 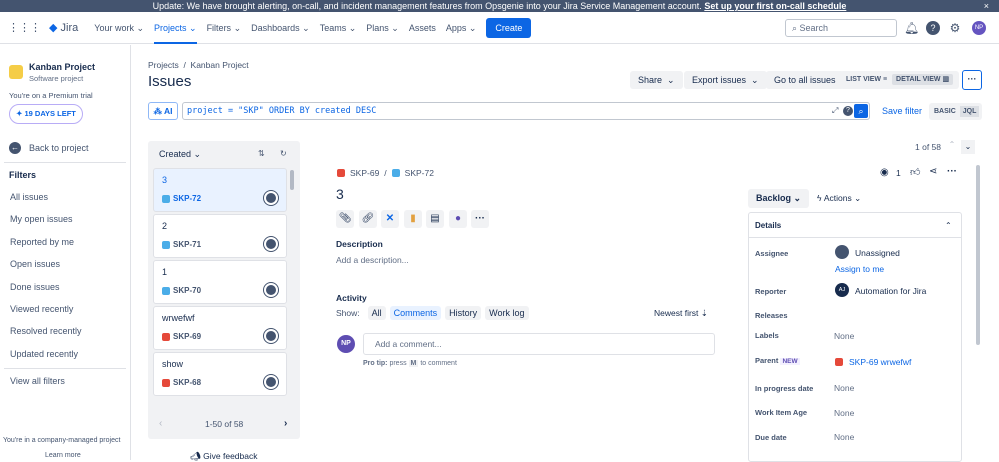 What do you see at coordinates (220, 328) in the screenshot?
I see `list-item: wrwefwf SKP-69` at bounding box center [220, 328].